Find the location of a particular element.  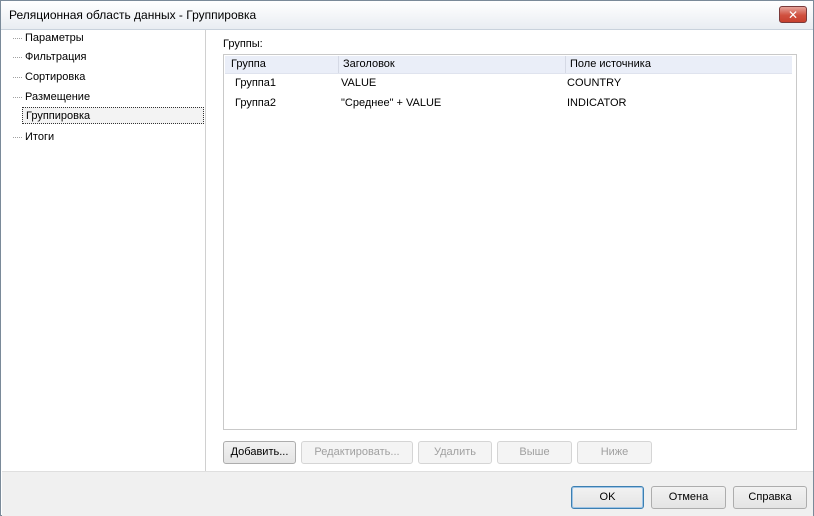

cell-source-field: COUNTRY is located at coordinates (594, 83).